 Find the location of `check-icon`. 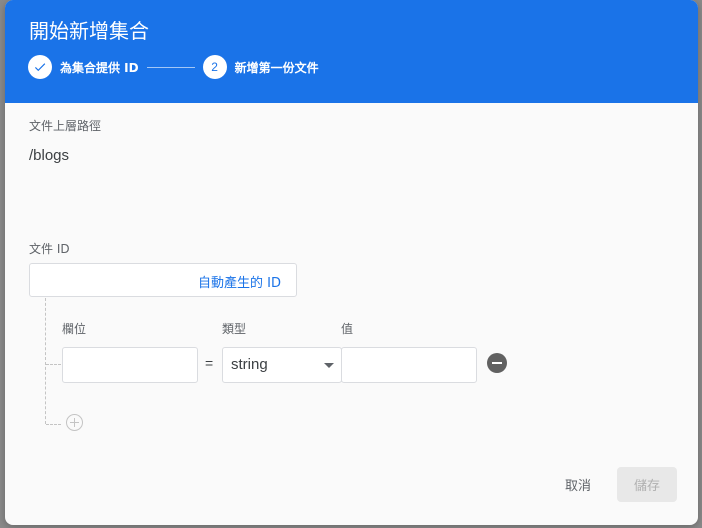

check-icon is located at coordinates (40, 67).